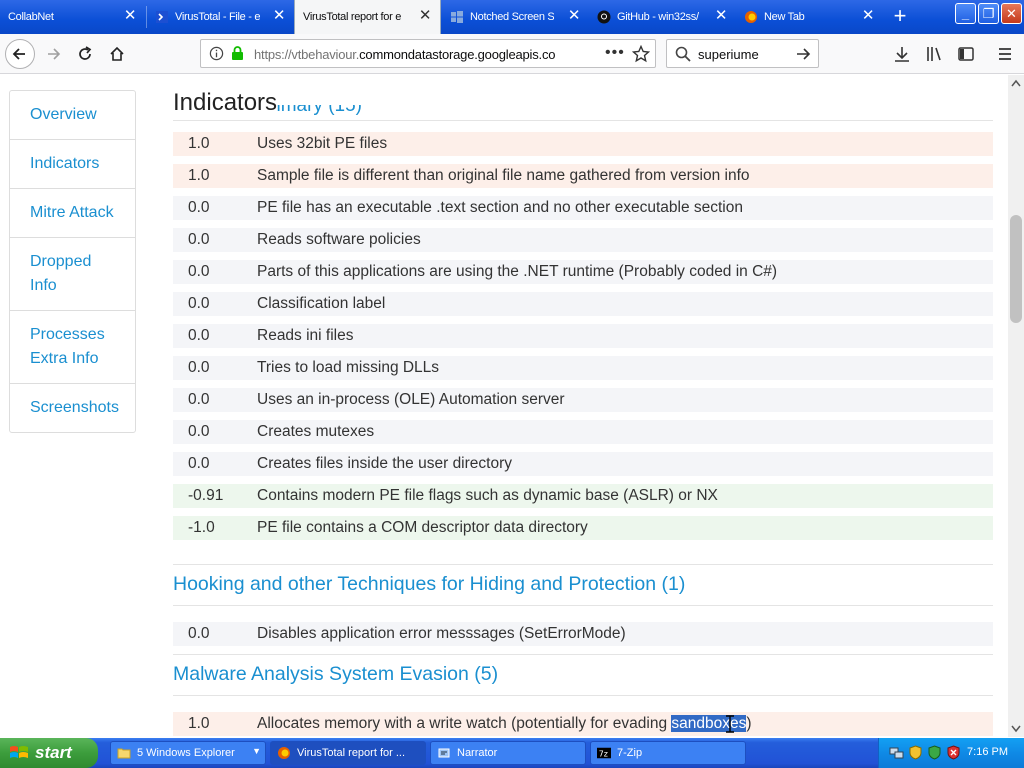 This screenshot has width=1024, height=768. What do you see at coordinates (988, 13) in the screenshot?
I see `maximize-window-button: ❐` at bounding box center [988, 13].